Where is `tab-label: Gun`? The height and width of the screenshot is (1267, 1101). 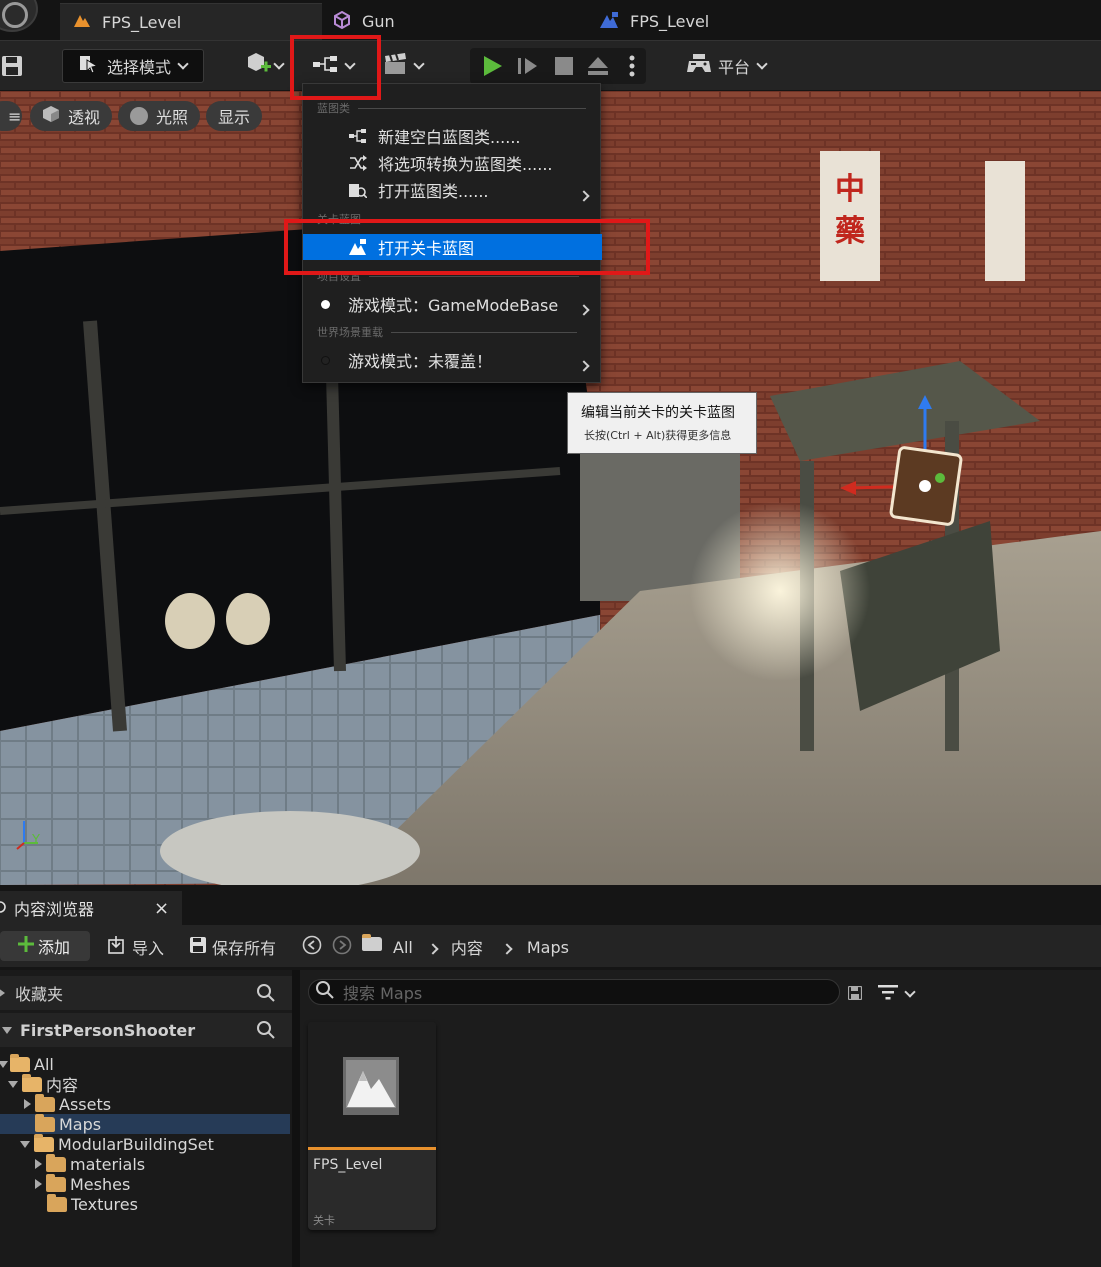 tab-label: Gun is located at coordinates (378, 21).